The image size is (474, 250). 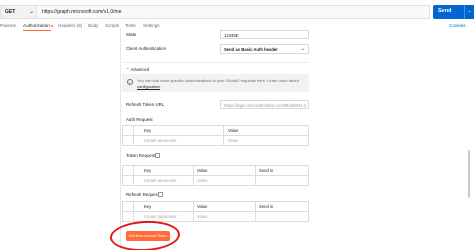 What do you see at coordinates (93, 25) in the screenshot?
I see `tab-body: Body` at bounding box center [93, 25].